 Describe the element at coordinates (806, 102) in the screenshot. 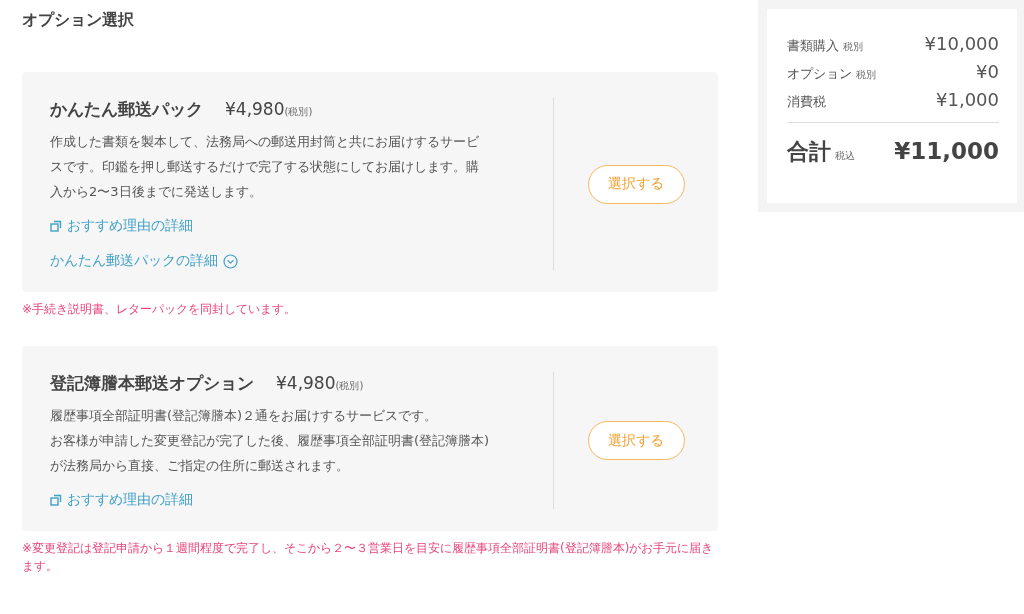

I see `price-label: 消費税` at that location.